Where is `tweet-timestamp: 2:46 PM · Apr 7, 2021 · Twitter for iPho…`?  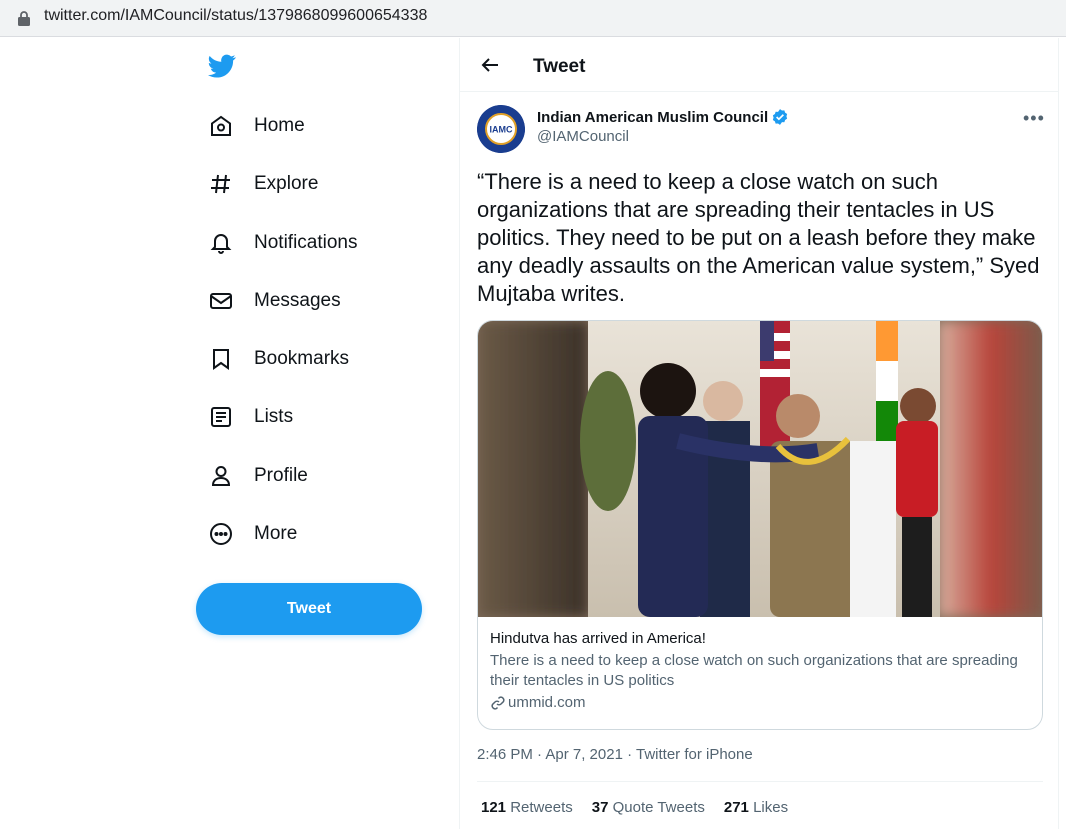
tweet-timestamp: 2:46 PM · Apr 7, 2021 · Twitter for iPho… is located at coordinates (615, 754).